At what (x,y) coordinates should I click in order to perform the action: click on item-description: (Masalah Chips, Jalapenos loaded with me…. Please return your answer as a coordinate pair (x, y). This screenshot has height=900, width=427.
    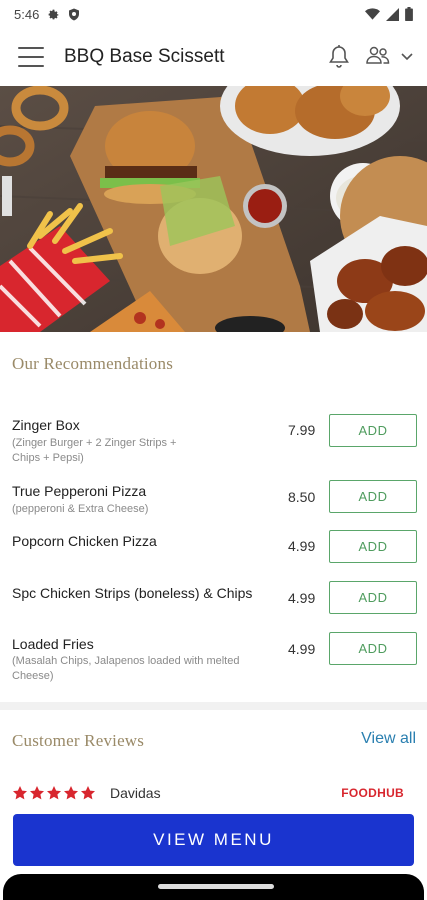
    Looking at the image, I should click on (126, 668).